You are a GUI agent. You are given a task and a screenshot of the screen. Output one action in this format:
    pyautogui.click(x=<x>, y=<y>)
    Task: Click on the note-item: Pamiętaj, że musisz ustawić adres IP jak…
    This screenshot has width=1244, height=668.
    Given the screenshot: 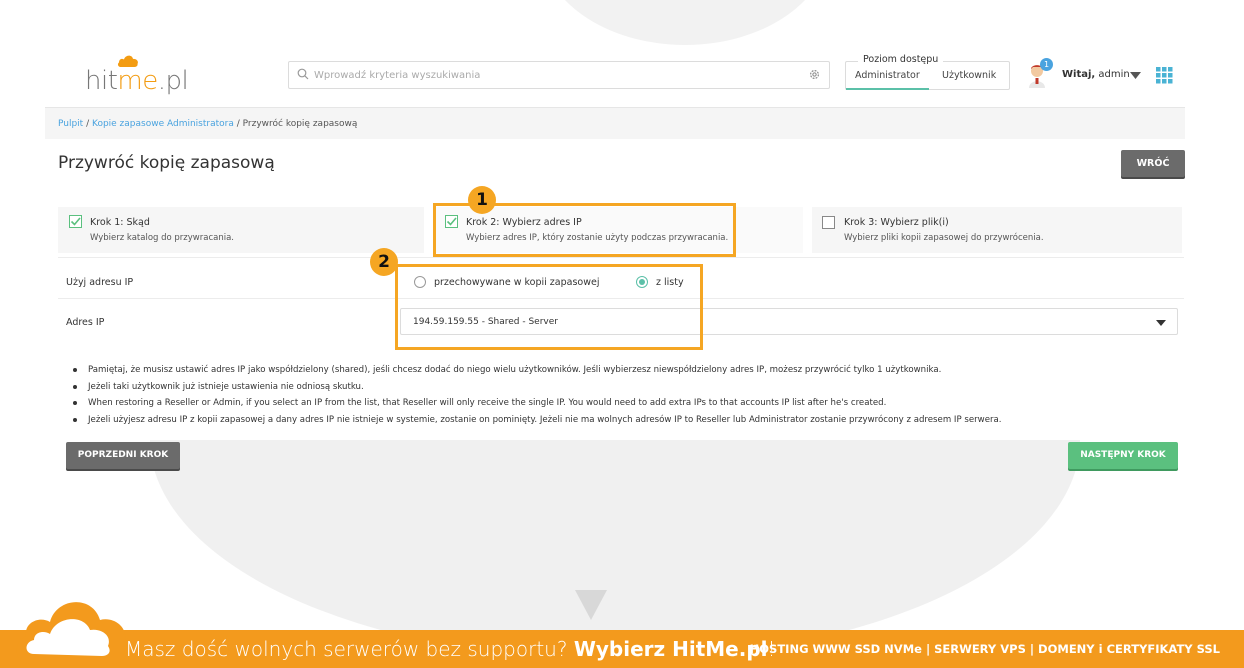 What is the action you would take?
    pyautogui.click(x=537, y=370)
    